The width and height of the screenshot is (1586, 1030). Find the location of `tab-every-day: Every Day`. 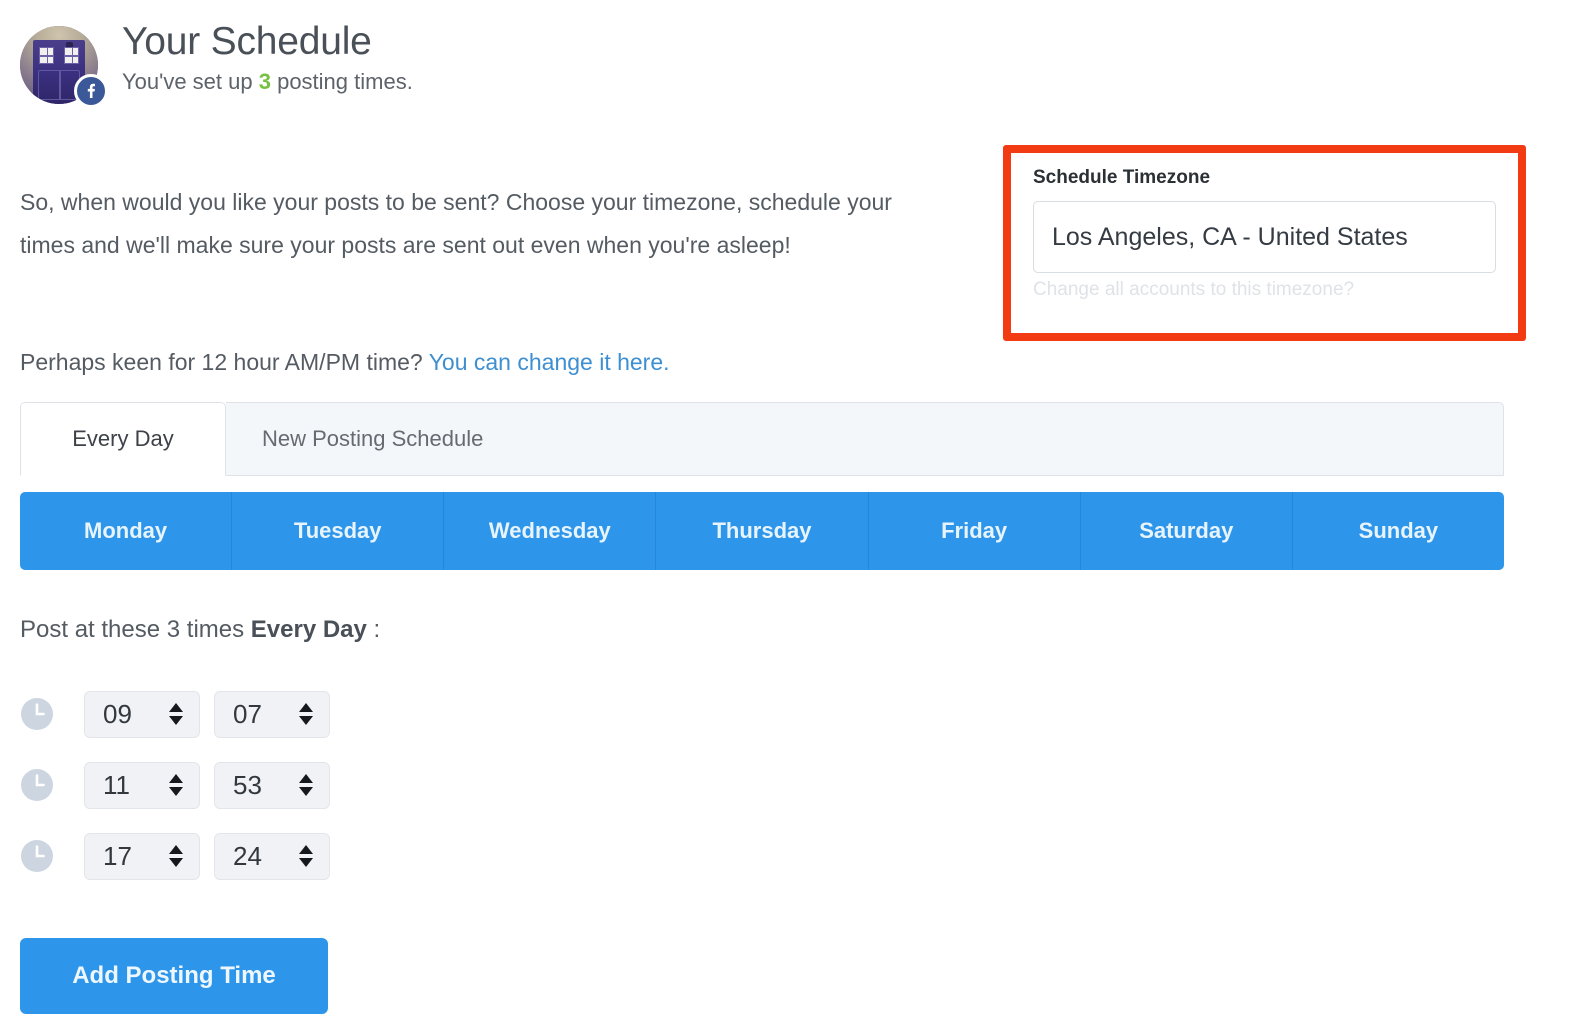

tab-every-day: Every Day is located at coordinates (123, 439).